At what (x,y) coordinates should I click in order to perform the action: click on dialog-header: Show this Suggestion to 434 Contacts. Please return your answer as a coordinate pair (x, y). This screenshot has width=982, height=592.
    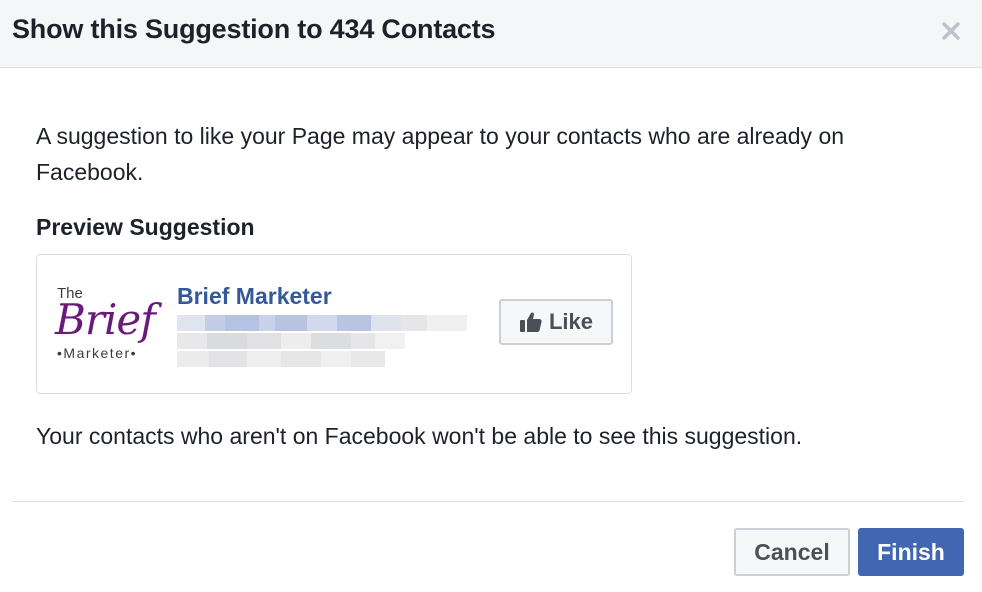
    Looking at the image, I should click on (491, 34).